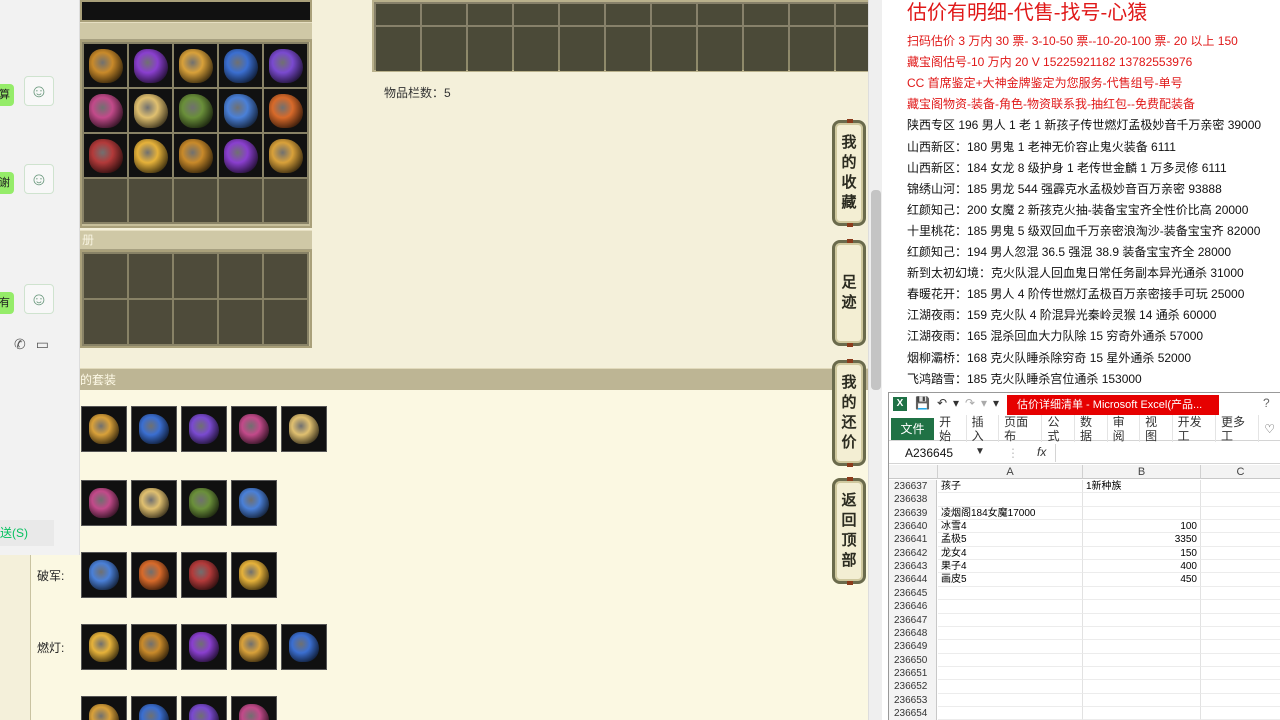 This screenshot has width=1280, height=720. I want to click on phone-icon: ✆, so click(20, 344).